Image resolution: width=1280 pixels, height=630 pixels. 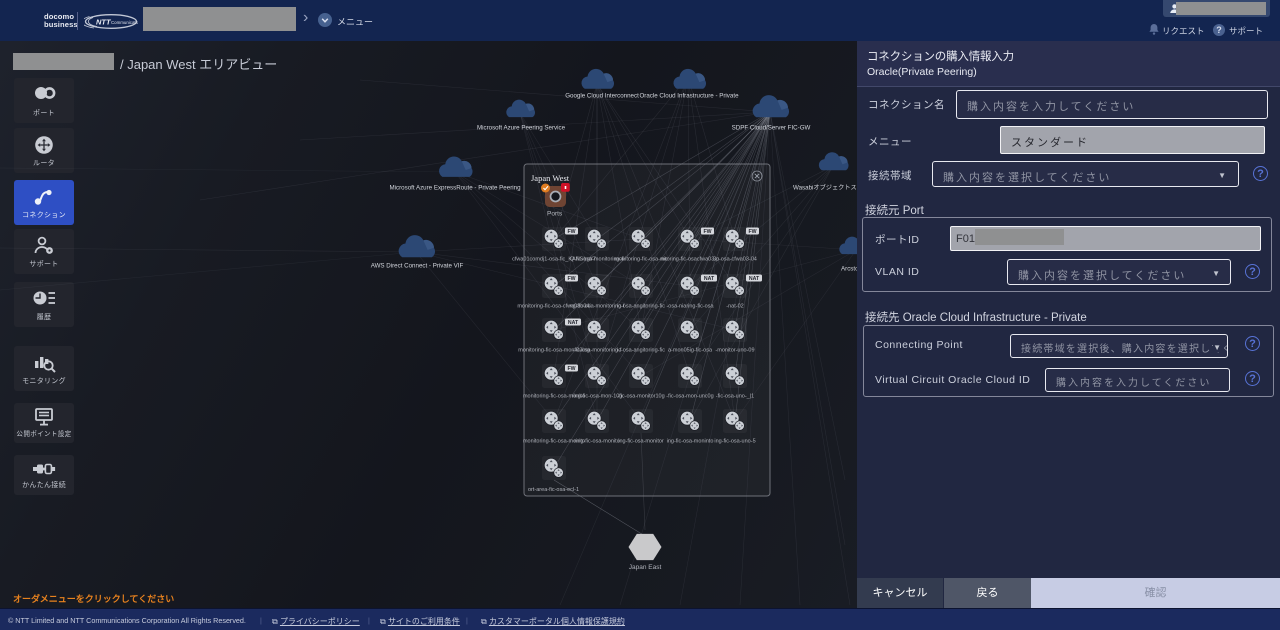 I want to click on svg-text: -fic-osa-monitor10g, so click(x=640, y=397).